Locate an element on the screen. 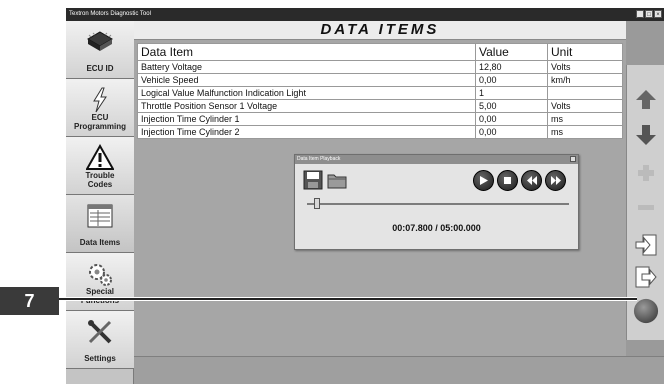  playback-title: Data Item Playback is located at coordinates (319, 159).